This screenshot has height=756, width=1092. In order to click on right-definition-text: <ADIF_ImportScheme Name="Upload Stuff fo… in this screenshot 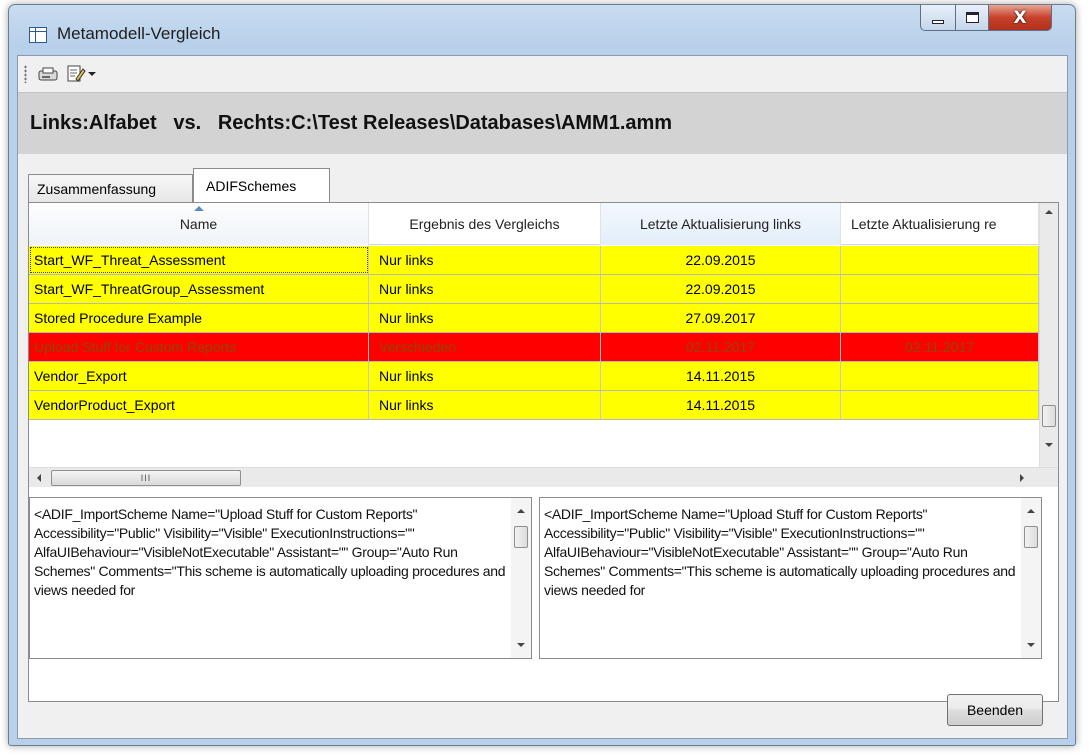, I will do `click(781, 580)`.